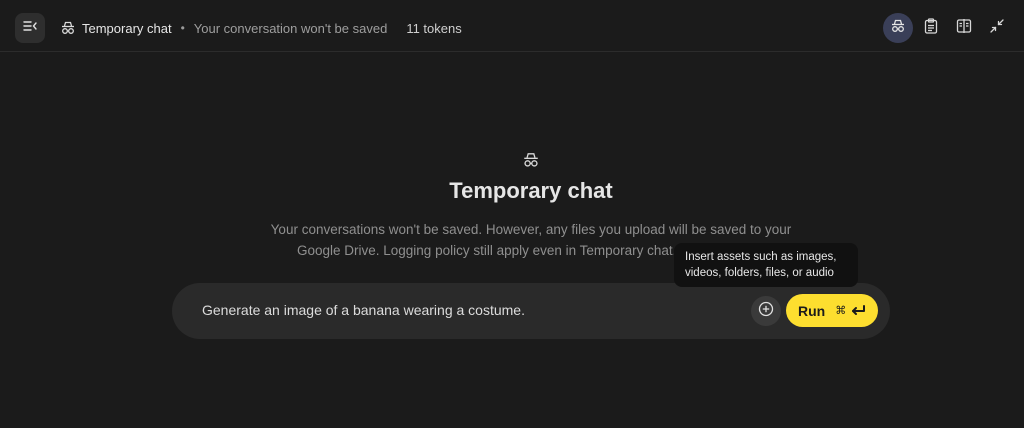  Describe the element at coordinates (832, 310) in the screenshot. I see `run-button: Run ⌘` at that location.